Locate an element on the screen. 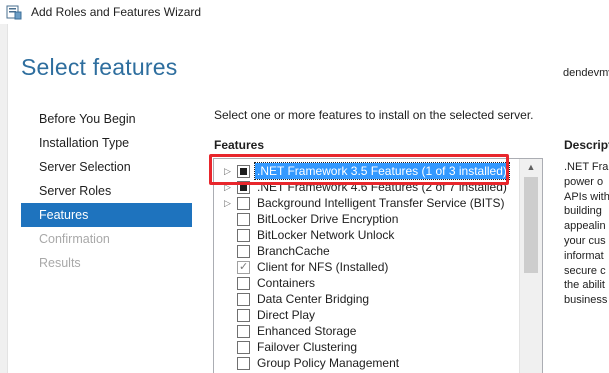 Image resolution: width=609 pixels, height=373 pixels. features-scrollbar: ▲ is located at coordinates (530, 266).